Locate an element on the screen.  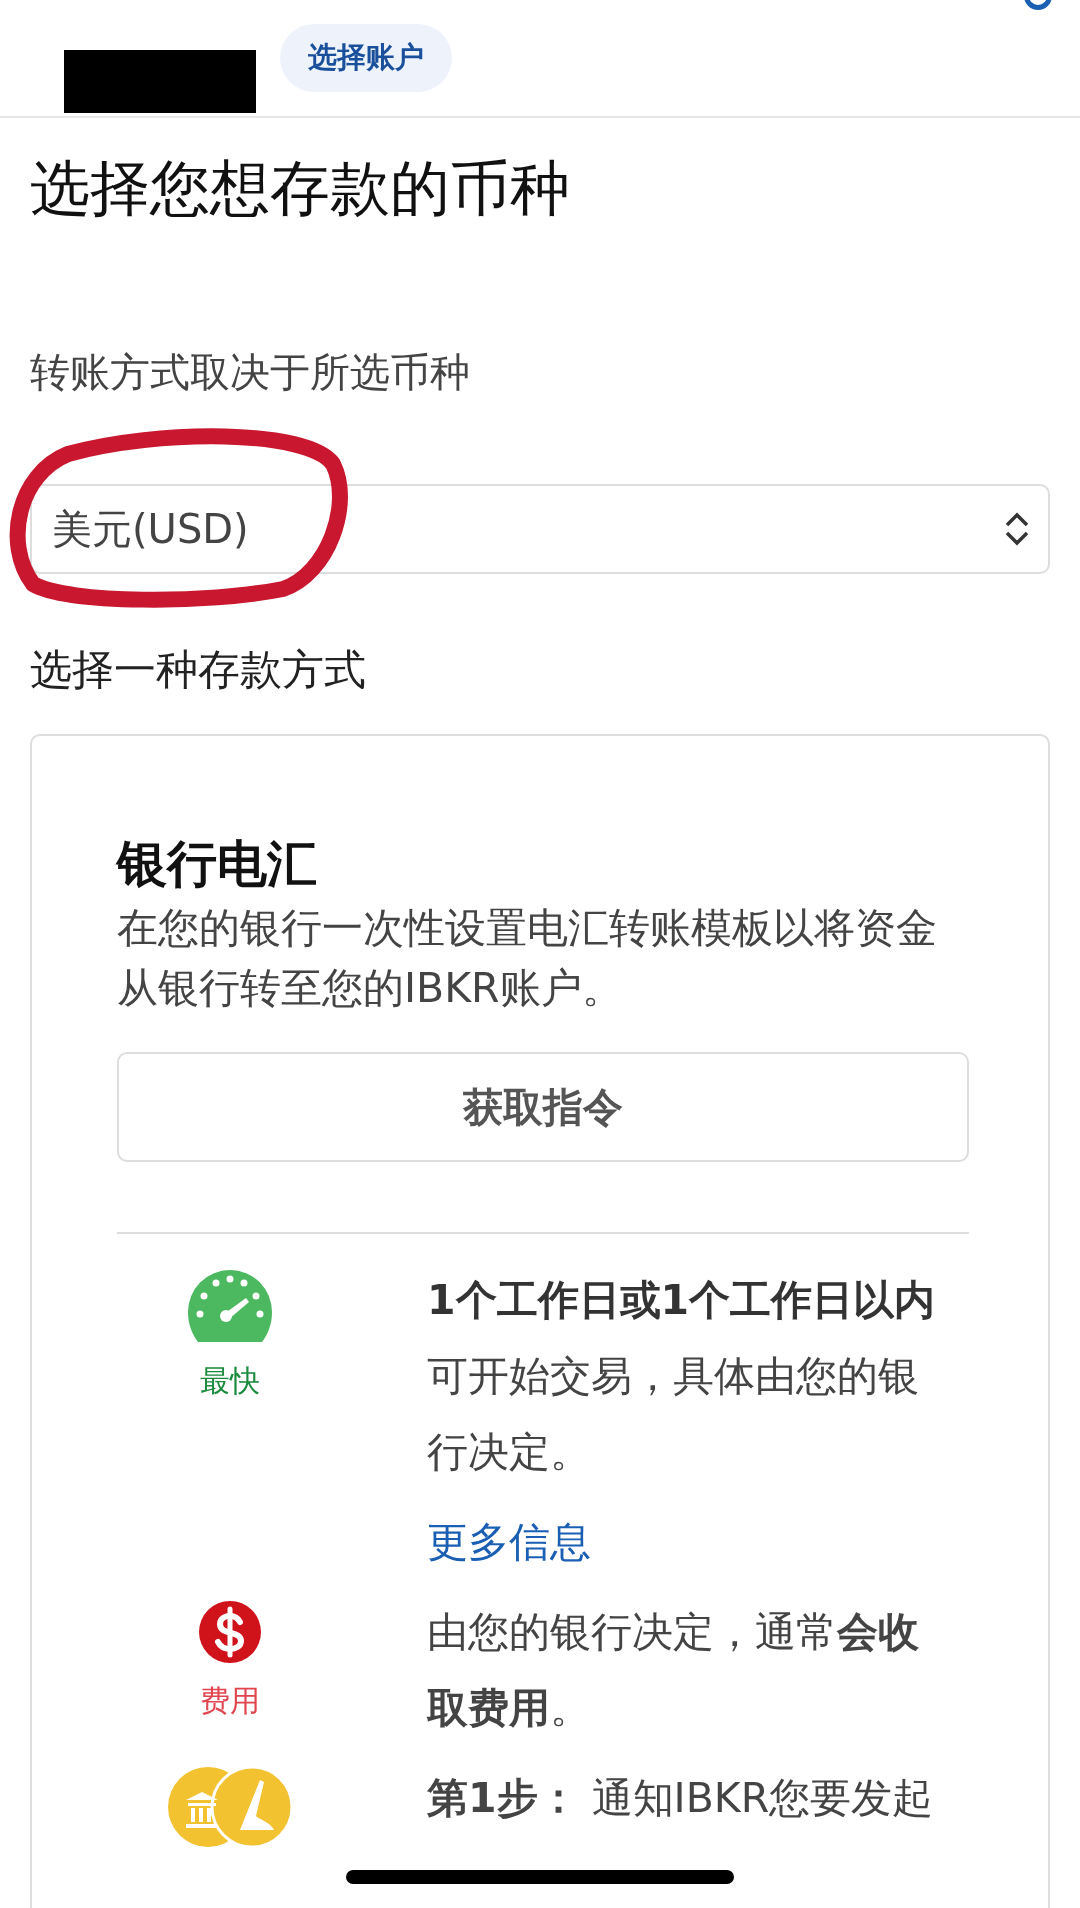
instructions-button: 获取指令 is located at coordinates (543, 1107).